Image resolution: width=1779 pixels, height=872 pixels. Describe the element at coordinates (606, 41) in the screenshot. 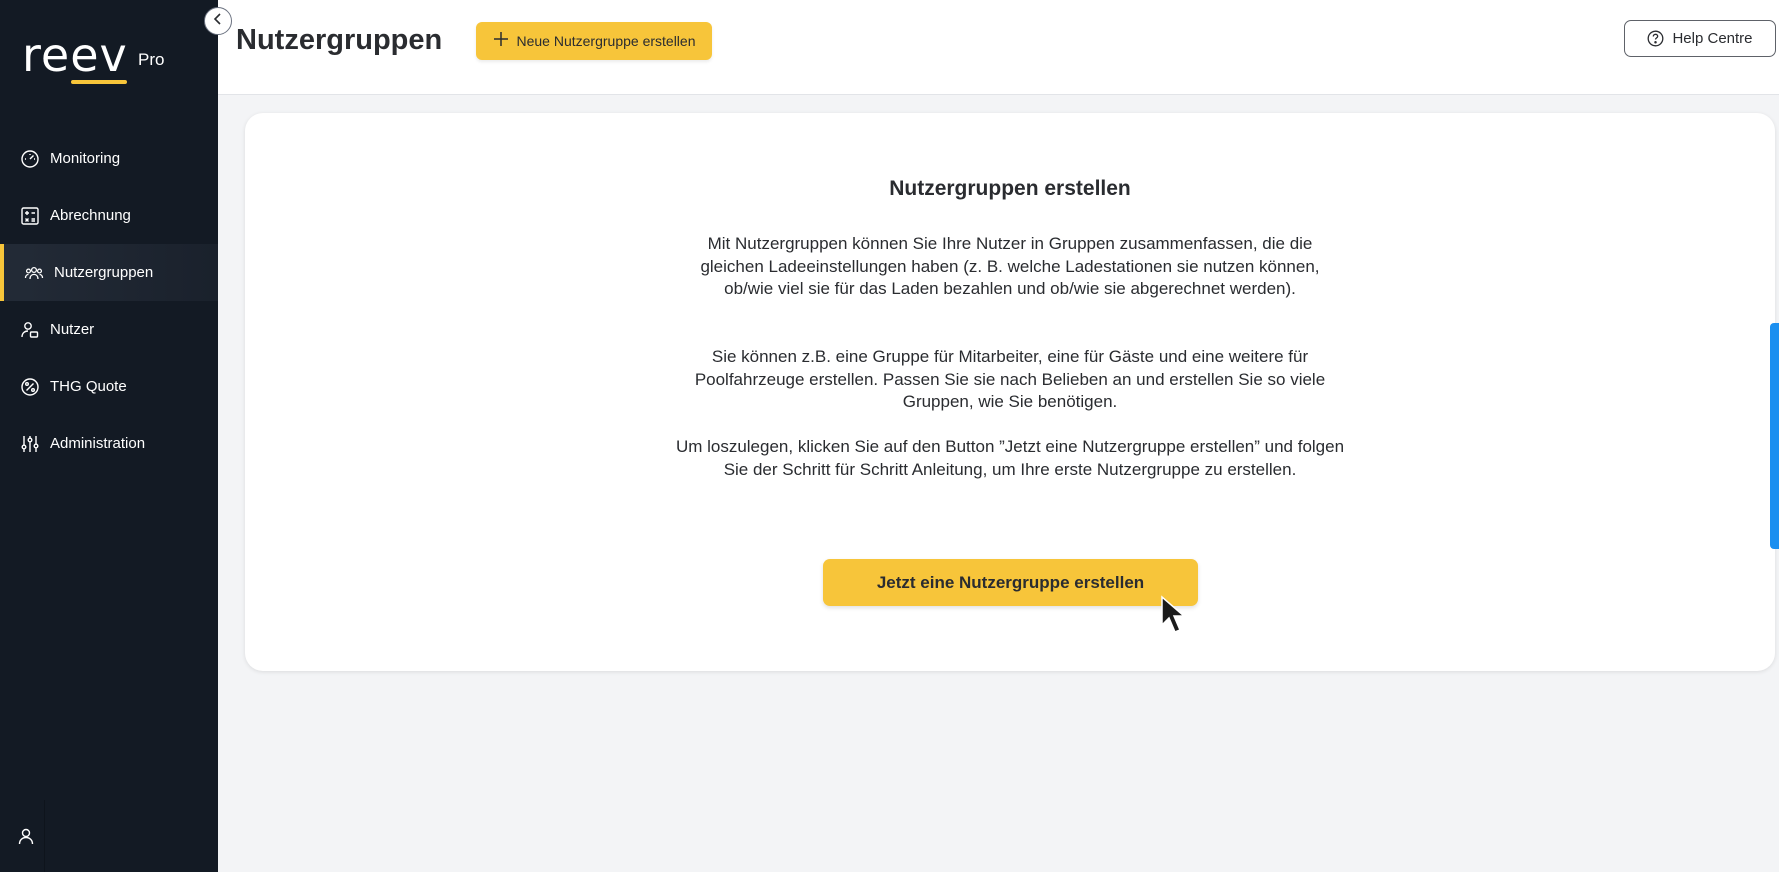

I see `new-user-group-button-label: Neue Nutzergruppe erstellen` at that location.